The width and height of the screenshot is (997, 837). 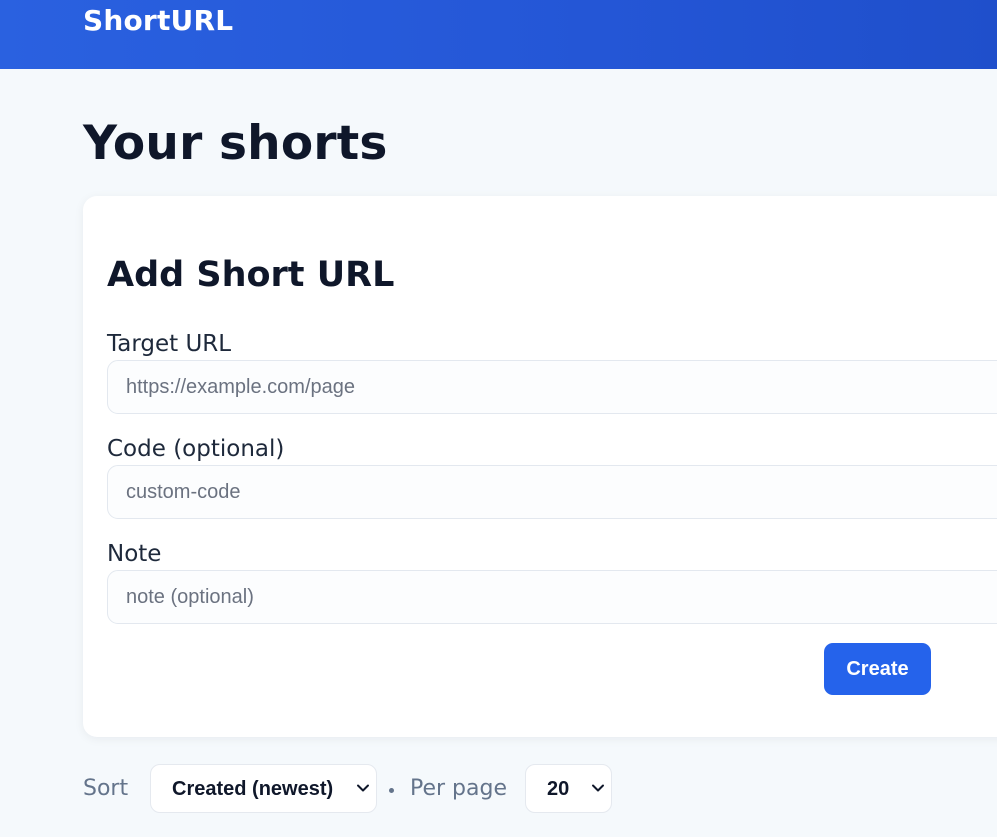 What do you see at coordinates (169, 344) in the screenshot?
I see `target-url-label: Target URL` at bounding box center [169, 344].